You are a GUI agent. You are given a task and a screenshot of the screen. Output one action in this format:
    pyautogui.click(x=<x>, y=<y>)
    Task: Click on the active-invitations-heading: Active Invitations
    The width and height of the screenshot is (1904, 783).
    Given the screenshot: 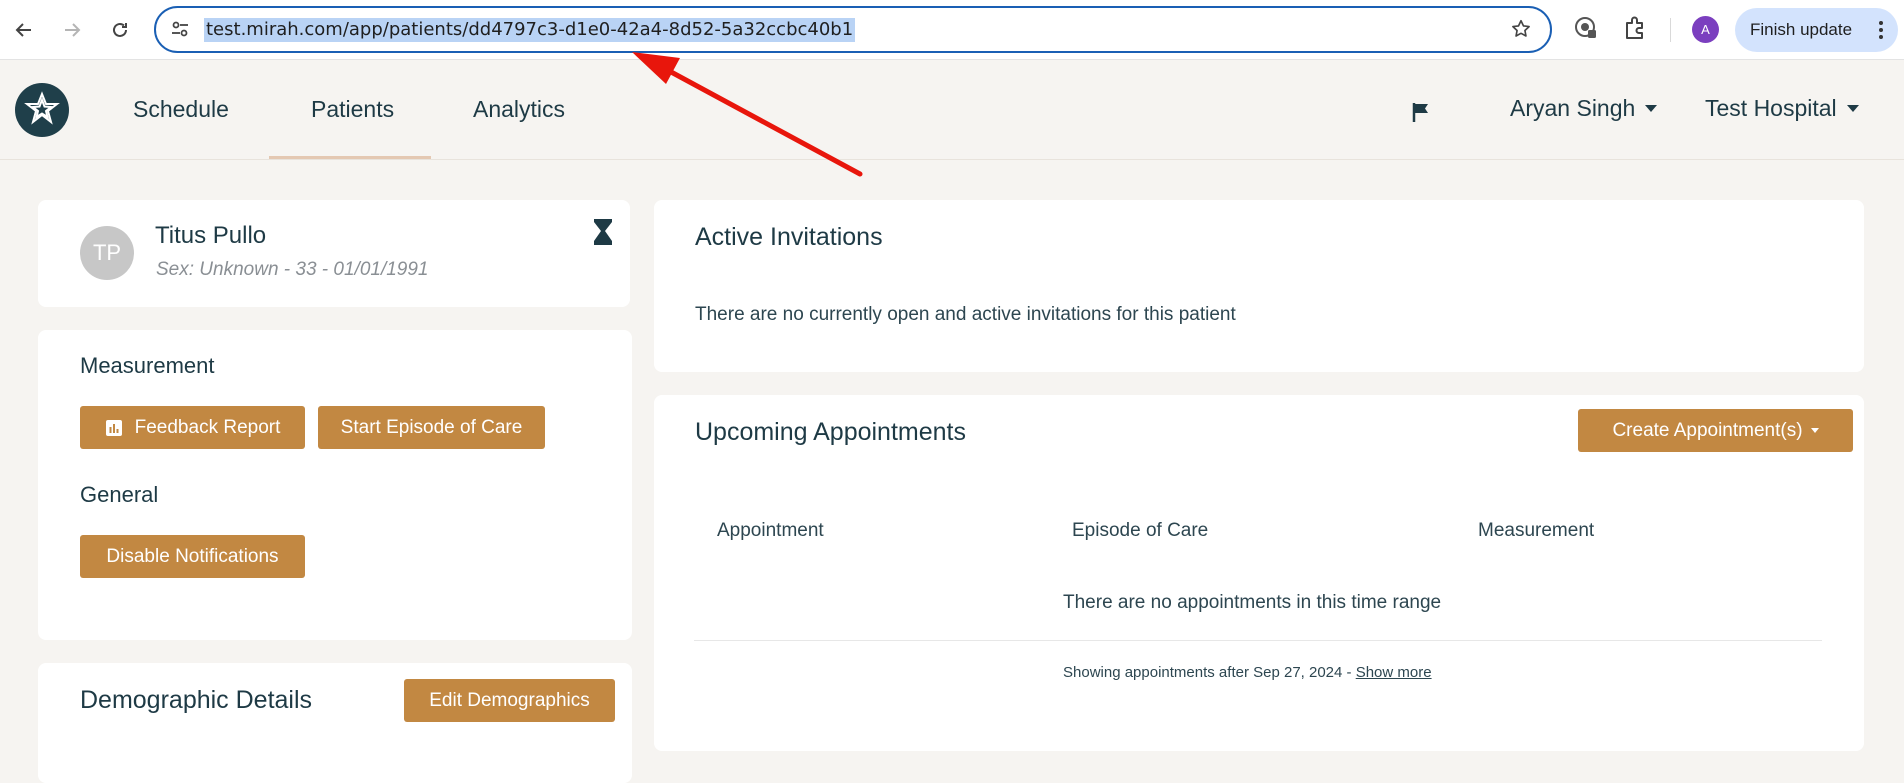 What is the action you would take?
    pyautogui.click(x=789, y=237)
    